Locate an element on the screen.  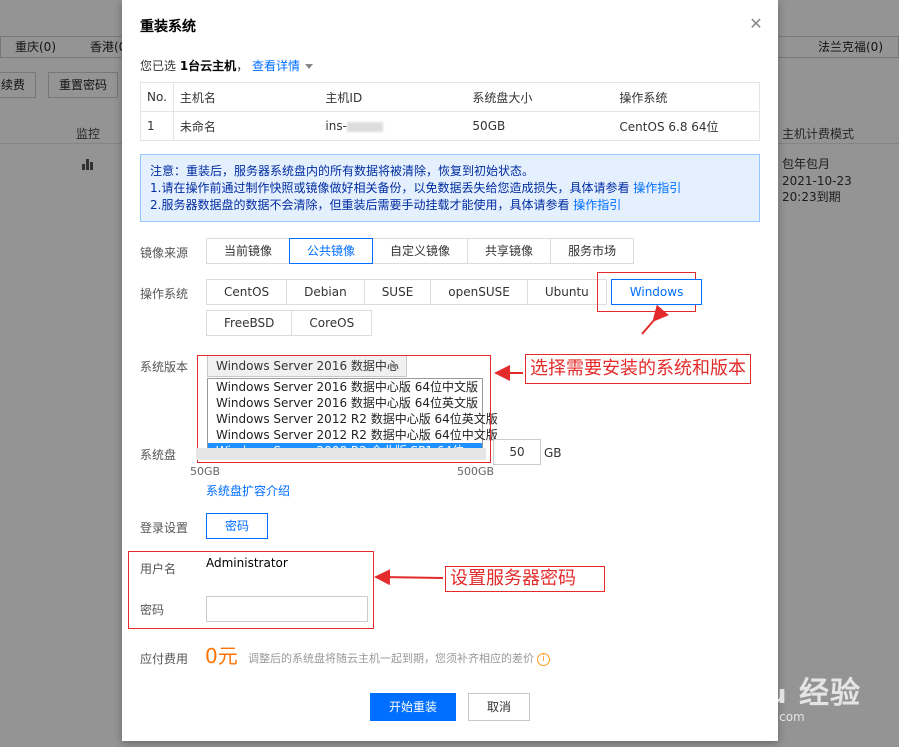
close-icon: ✕ is located at coordinates (756, 24).